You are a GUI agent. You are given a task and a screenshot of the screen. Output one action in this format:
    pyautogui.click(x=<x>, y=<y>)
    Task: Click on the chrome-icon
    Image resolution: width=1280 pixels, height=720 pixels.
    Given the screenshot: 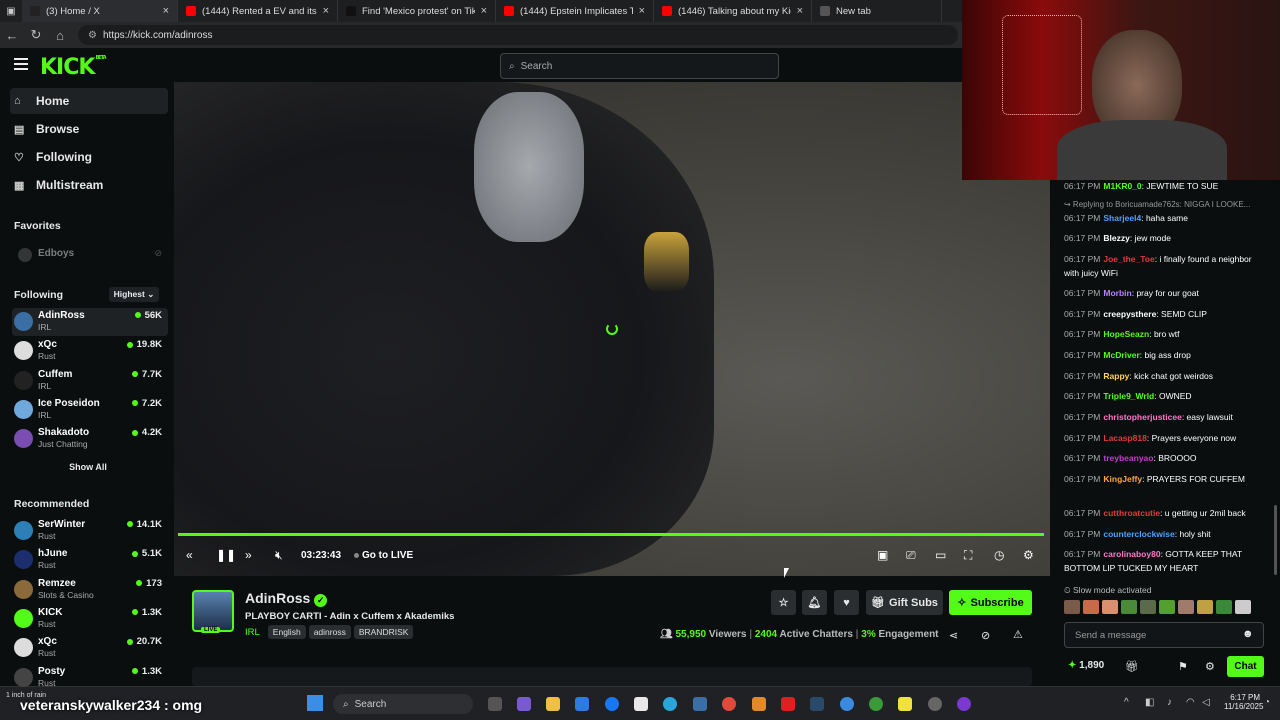 What is the action you would take?
    pyautogui.click(x=729, y=704)
    